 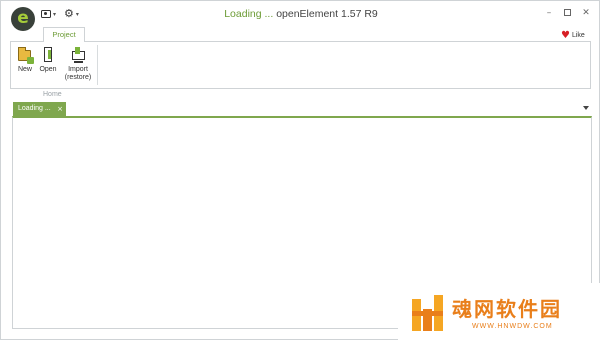 I want to click on open-label: Open, so click(x=48, y=69).